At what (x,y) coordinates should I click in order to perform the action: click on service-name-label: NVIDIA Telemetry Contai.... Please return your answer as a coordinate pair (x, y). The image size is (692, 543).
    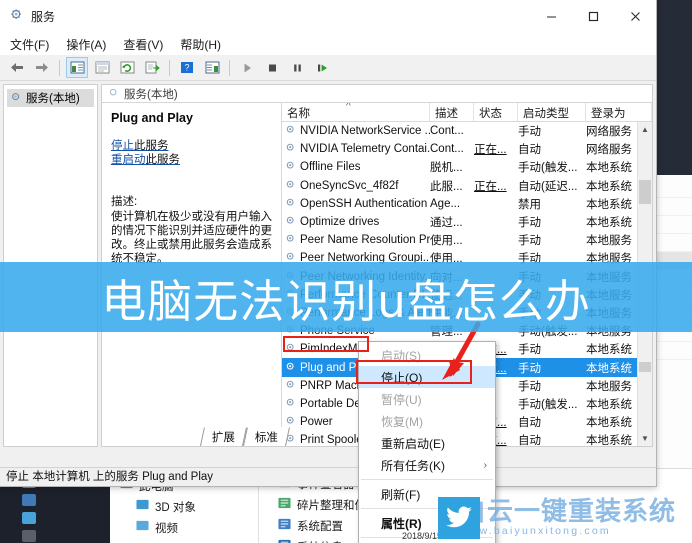
    Looking at the image, I should click on (365, 149).